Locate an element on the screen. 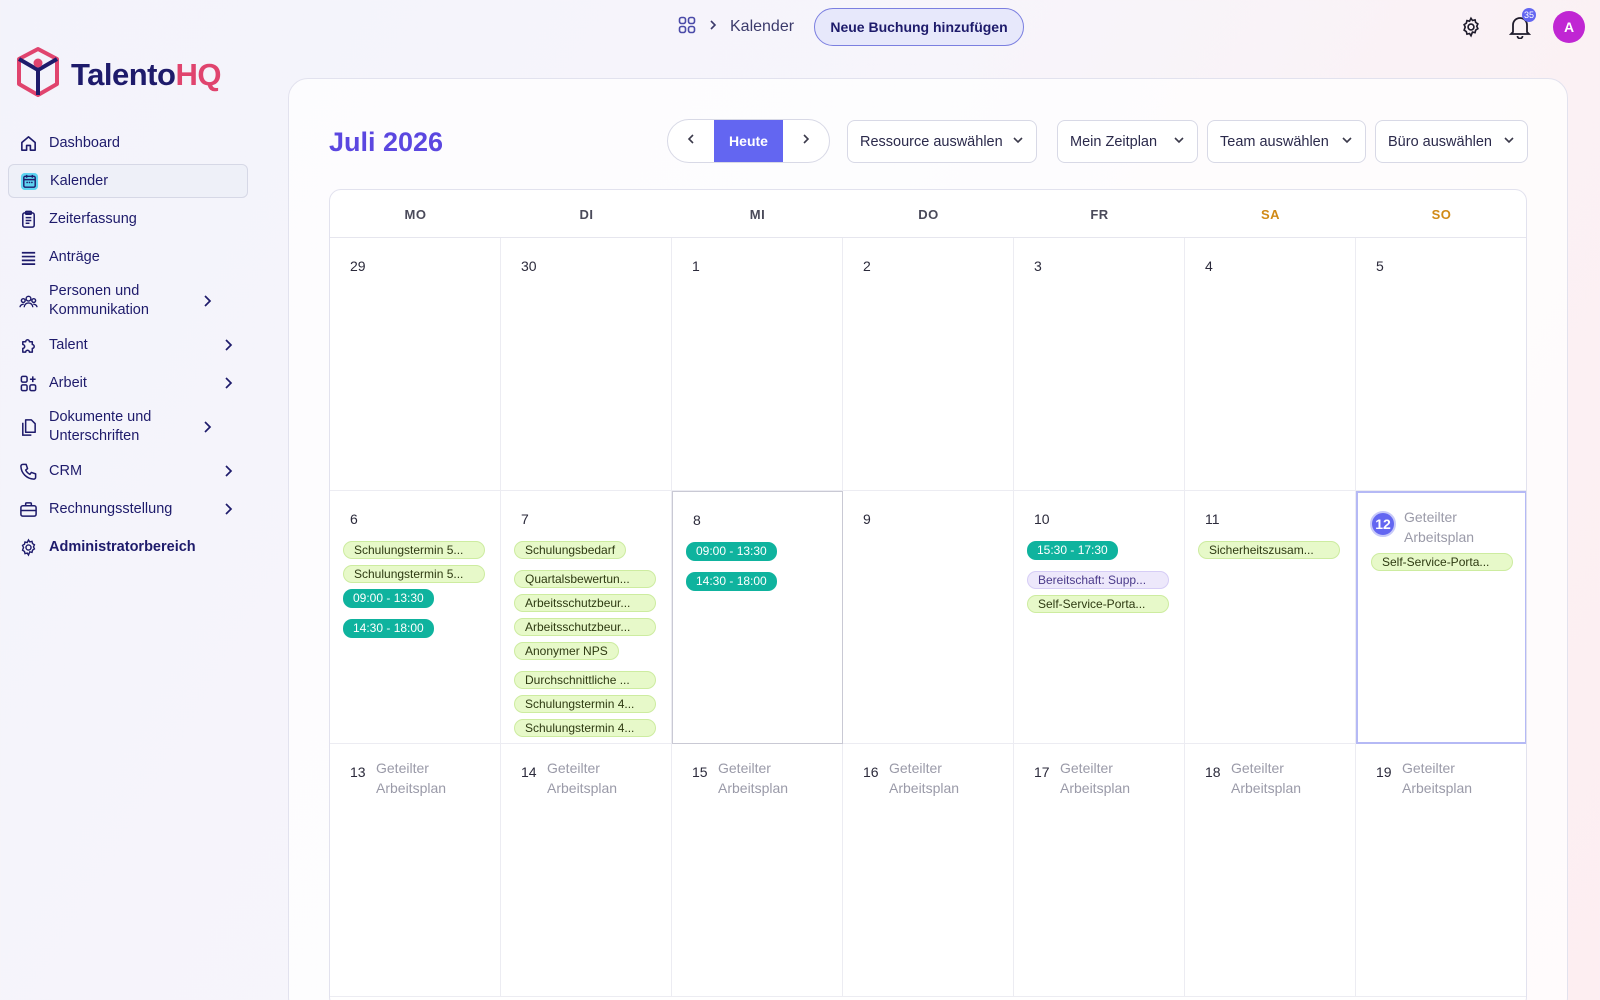 The height and width of the screenshot is (1000, 1600). calendar-day-cell: 18 Geteilter Arbeitsplan is located at coordinates (1270, 870).